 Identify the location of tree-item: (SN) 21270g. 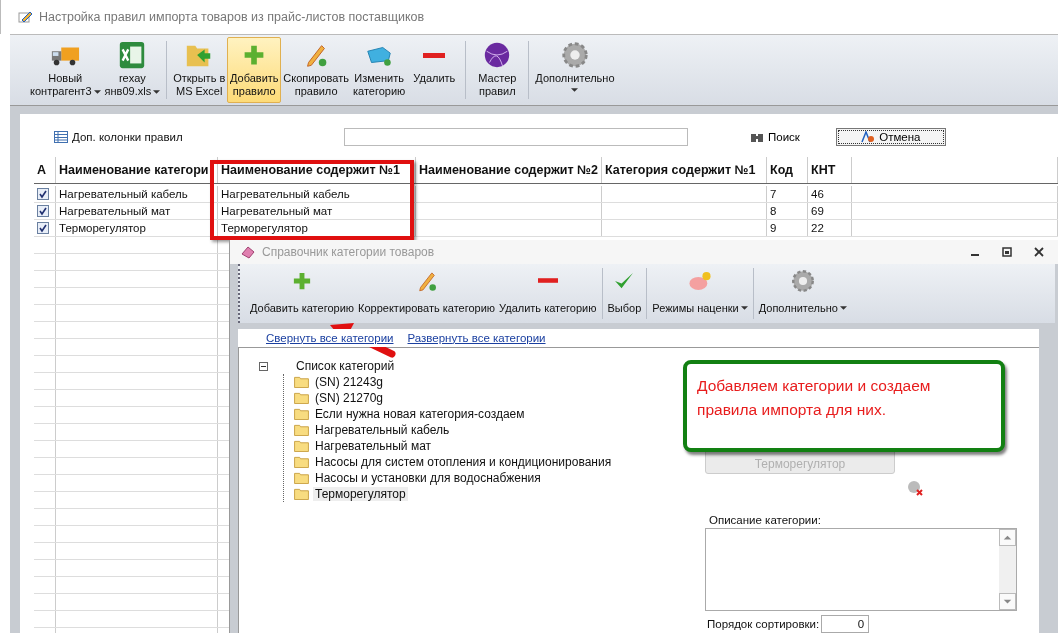
(349, 398).